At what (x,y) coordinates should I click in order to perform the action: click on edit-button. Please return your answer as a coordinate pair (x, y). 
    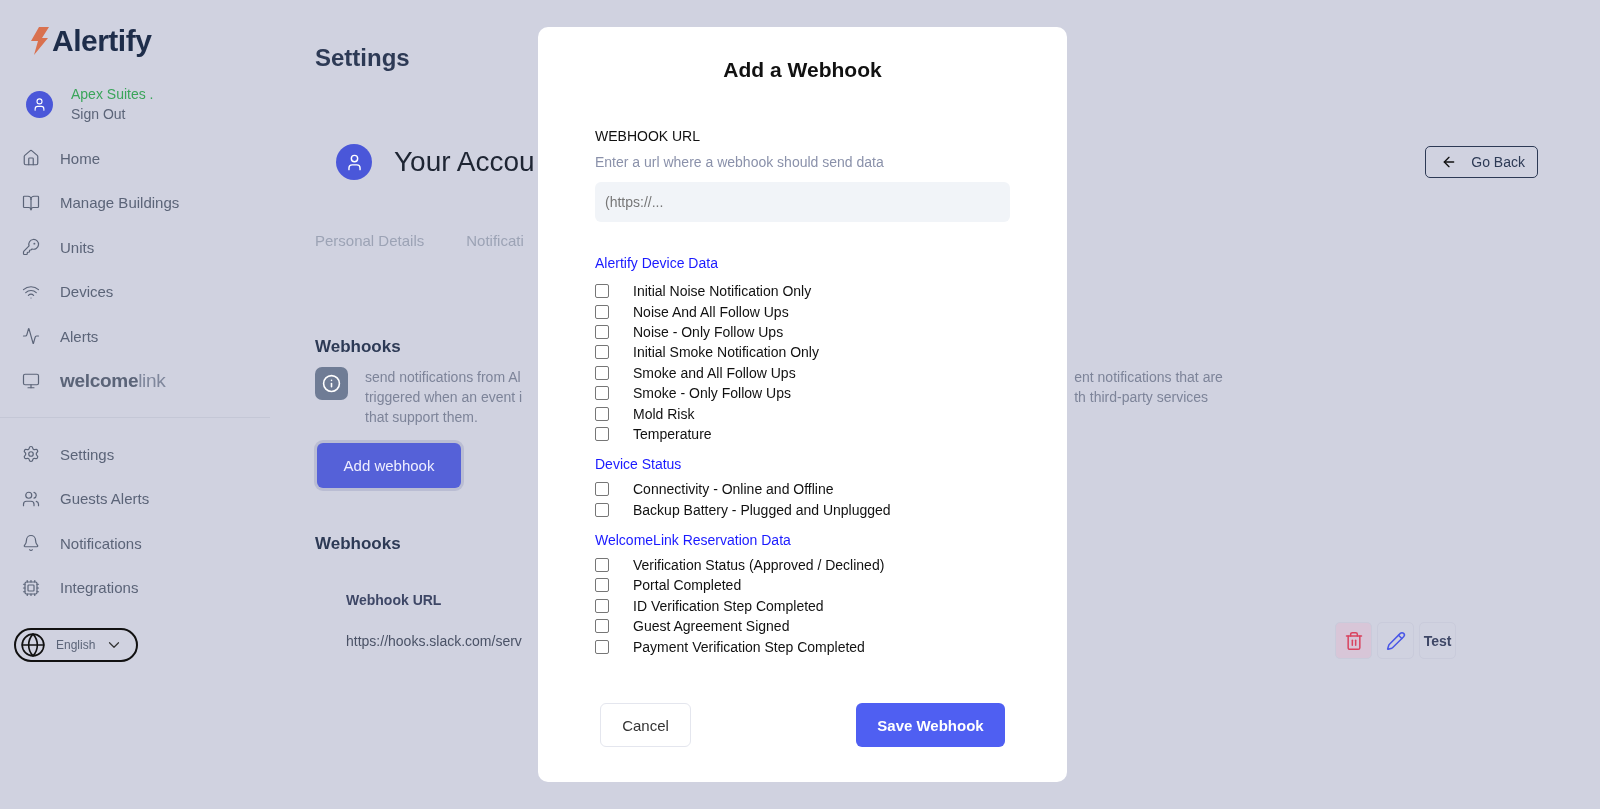
    Looking at the image, I should click on (1395, 640).